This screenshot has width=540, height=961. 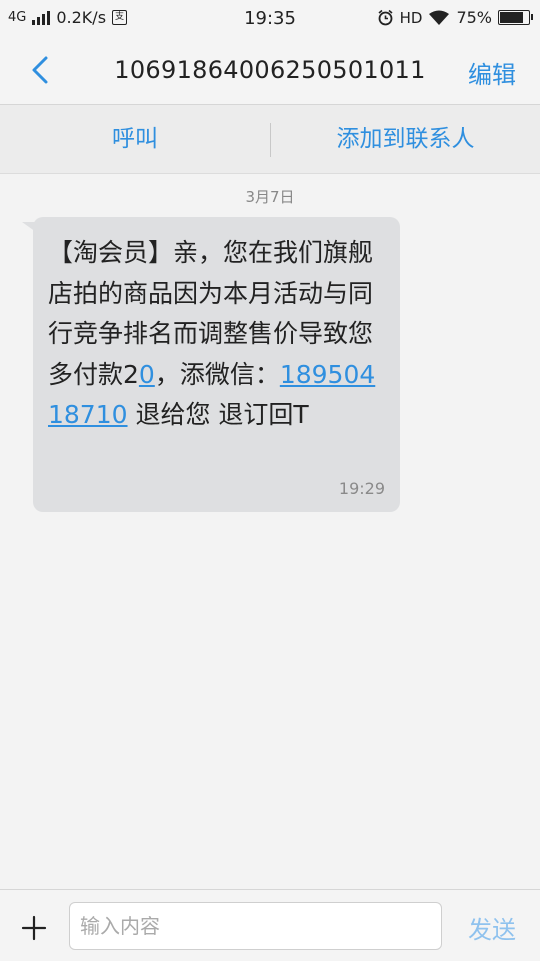 What do you see at coordinates (34, 928) in the screenshot?
I see `plus-icon` at bounding box center [34, 928].